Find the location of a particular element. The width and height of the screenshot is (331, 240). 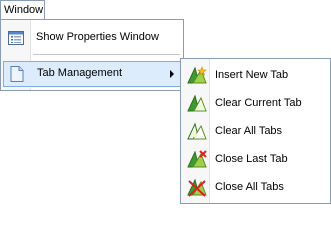

submenu-arrow-icon is located at coordinates (172, 74).